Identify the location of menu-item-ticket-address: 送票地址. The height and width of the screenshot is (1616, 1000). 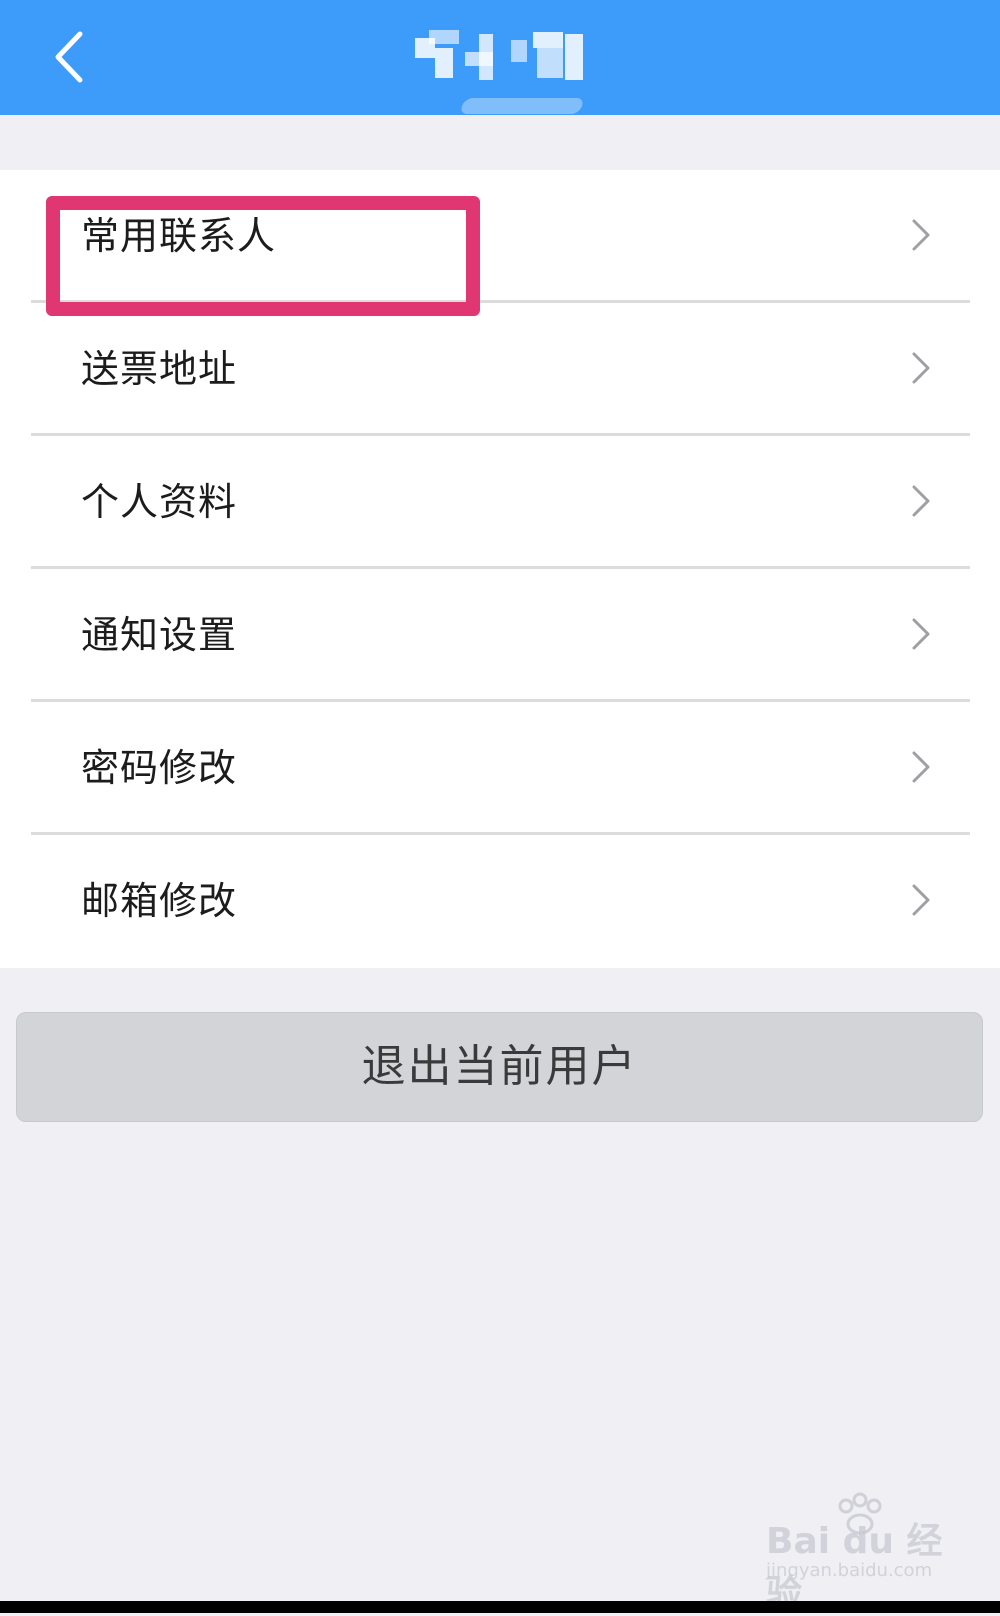
(500, 369).